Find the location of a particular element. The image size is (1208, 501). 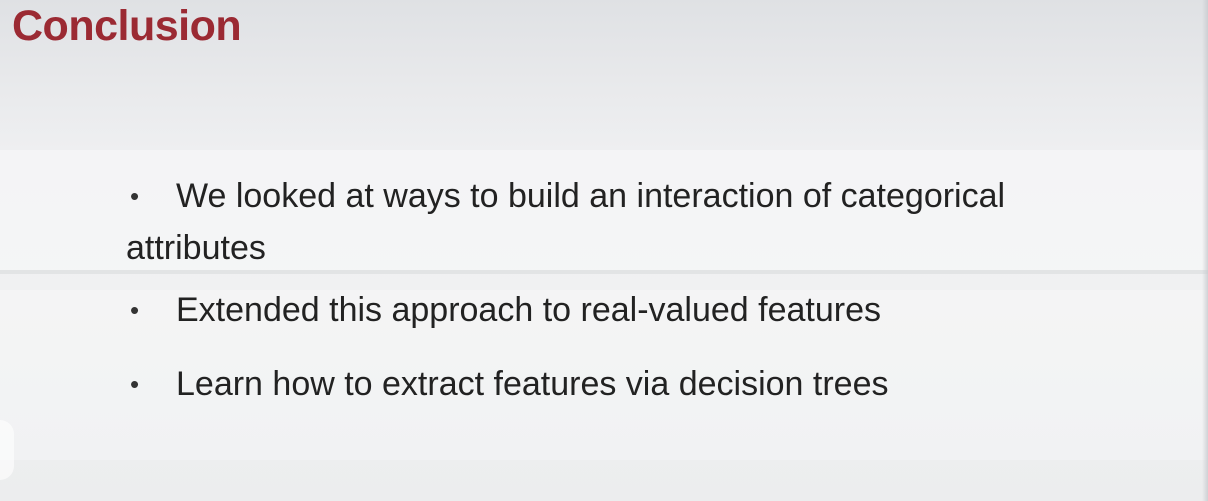

slide-edge-highlight is located at coordinates (7, 450).